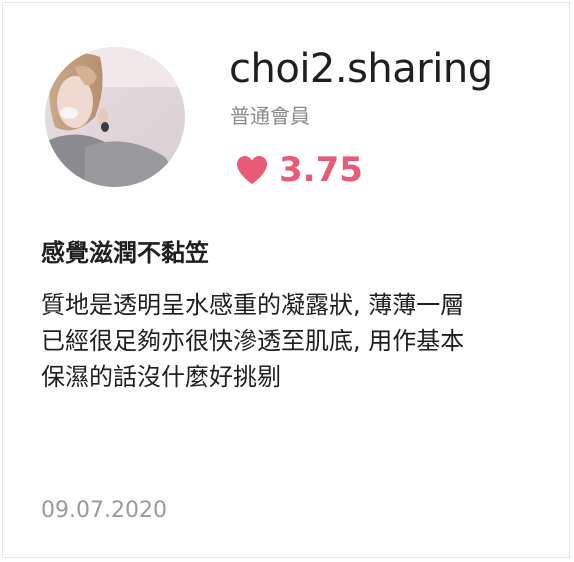 Image resolution: width=574 pixels, height=562 pixels. What do you see at coordinates (321, 170) in the screenshot?
I see `rating-value: 3.75` at bounding box center [321, 170].